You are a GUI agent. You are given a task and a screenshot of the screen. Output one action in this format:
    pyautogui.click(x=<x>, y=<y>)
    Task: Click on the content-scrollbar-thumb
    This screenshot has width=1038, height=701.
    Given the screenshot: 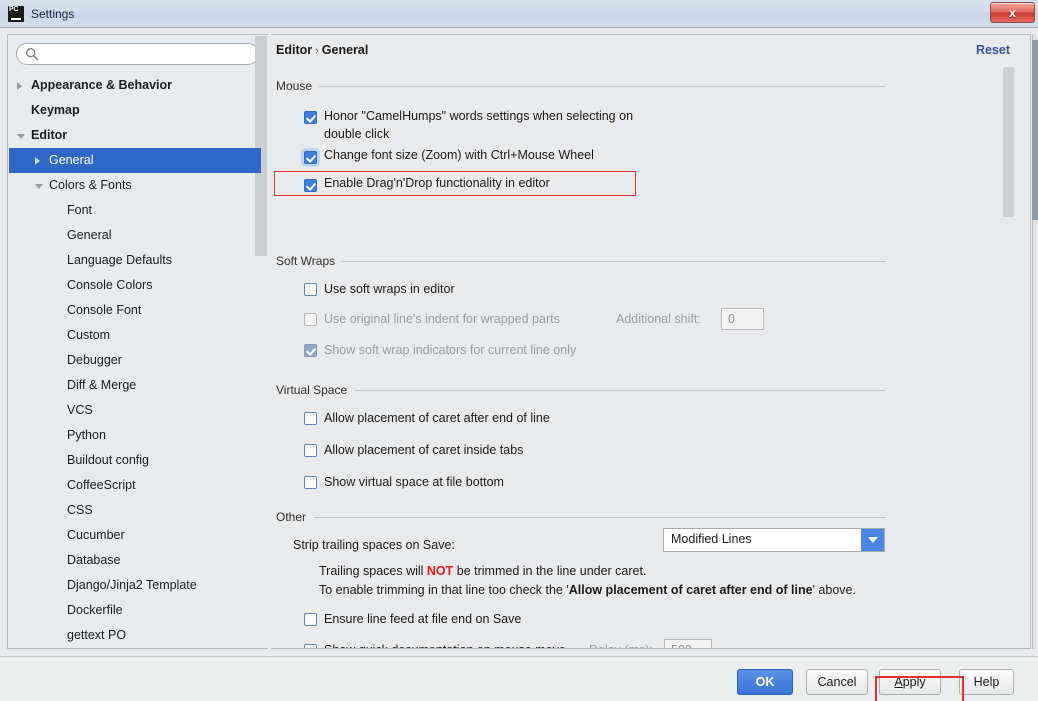 What is the action you would take?
    pyautogui.click(x=1008, y=142)
    